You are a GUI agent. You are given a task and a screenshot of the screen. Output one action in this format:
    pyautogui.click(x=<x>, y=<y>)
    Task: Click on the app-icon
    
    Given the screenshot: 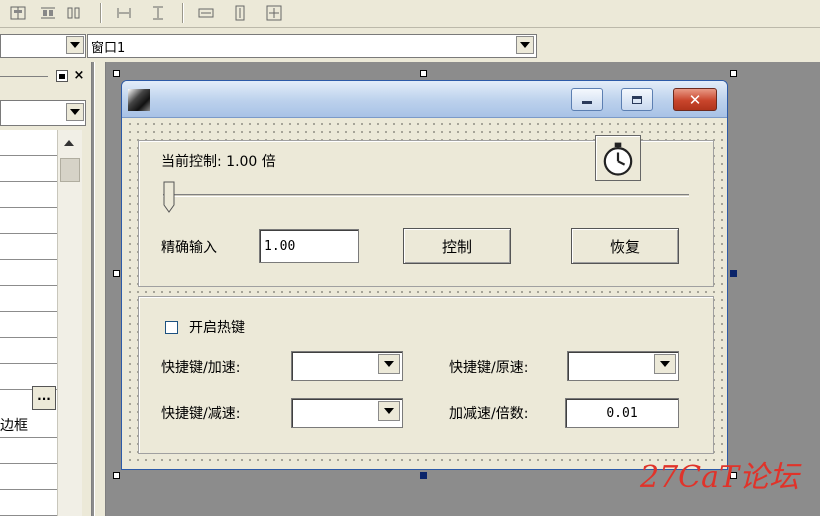 What is the action you would take?
    pyautogui.click(x=139, y=100)
    